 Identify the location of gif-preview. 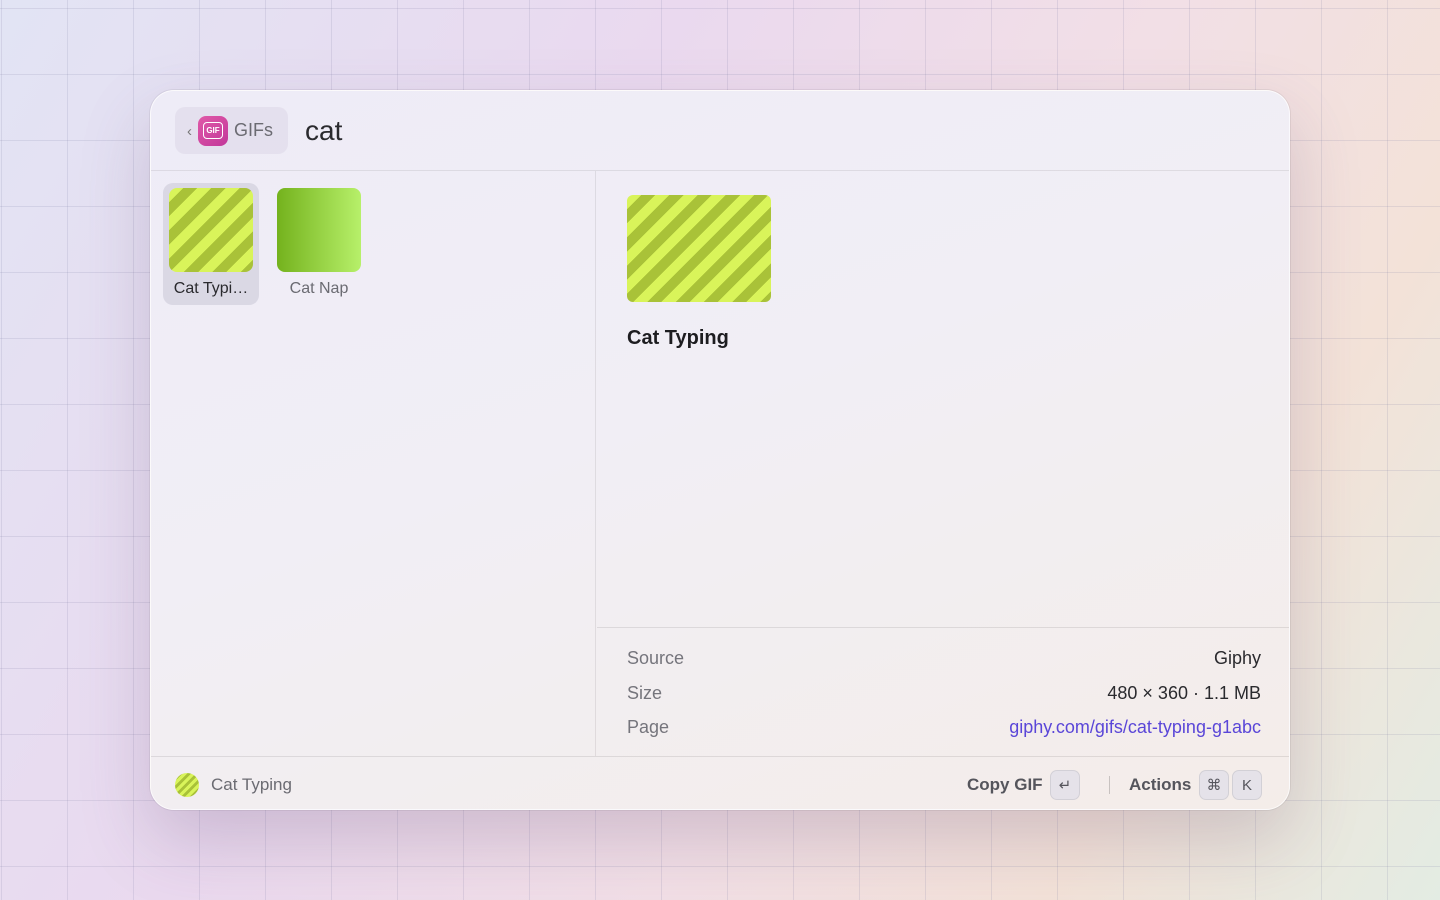
(699, 248).